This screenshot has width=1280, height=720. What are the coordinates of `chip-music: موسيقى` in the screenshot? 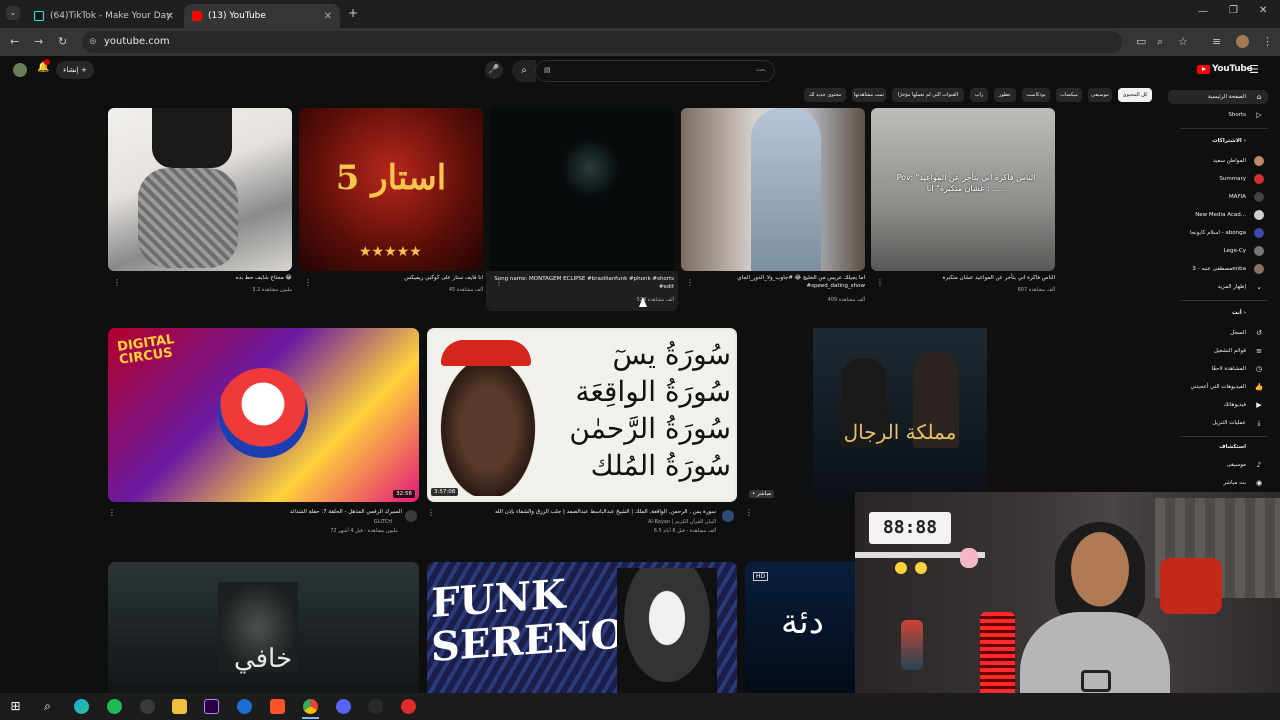 It's located at (1100, 95).